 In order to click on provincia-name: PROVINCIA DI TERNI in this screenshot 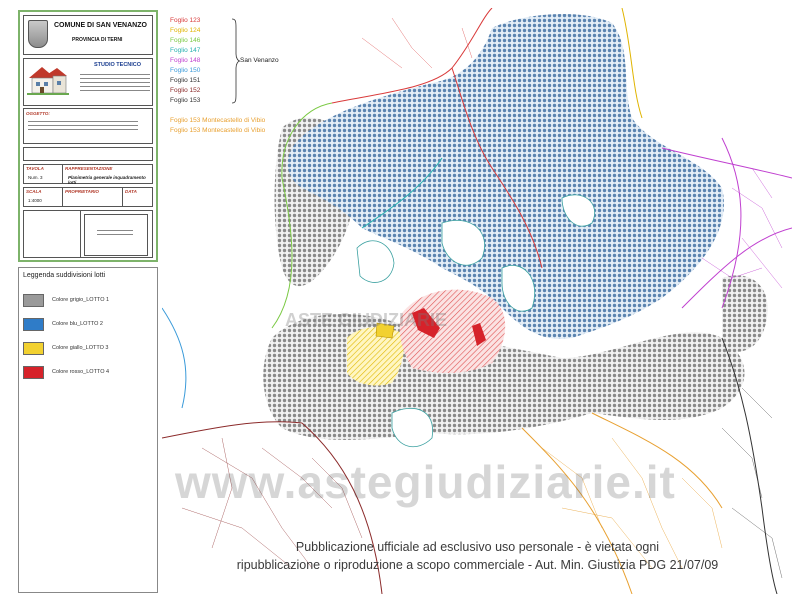, I will do `click(97, 40)`.